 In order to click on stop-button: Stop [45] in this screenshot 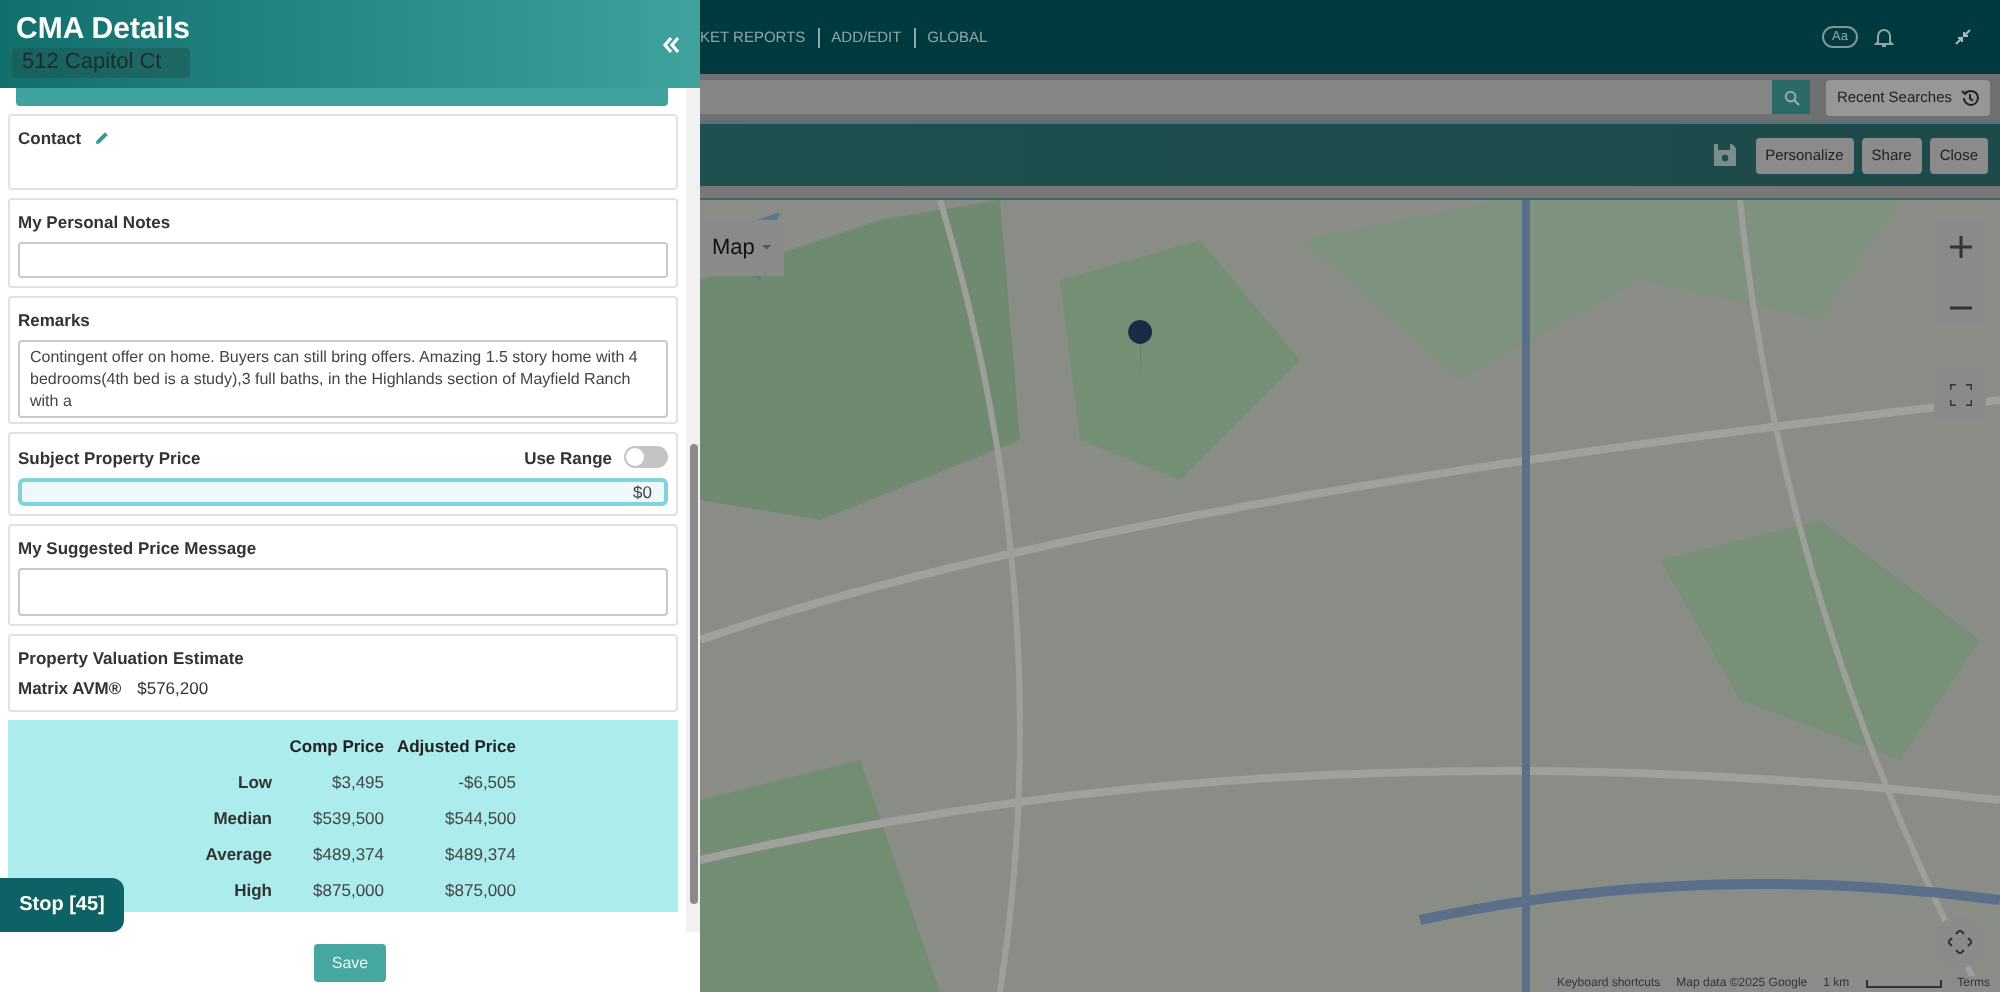, I will do `click(62, 905)`.